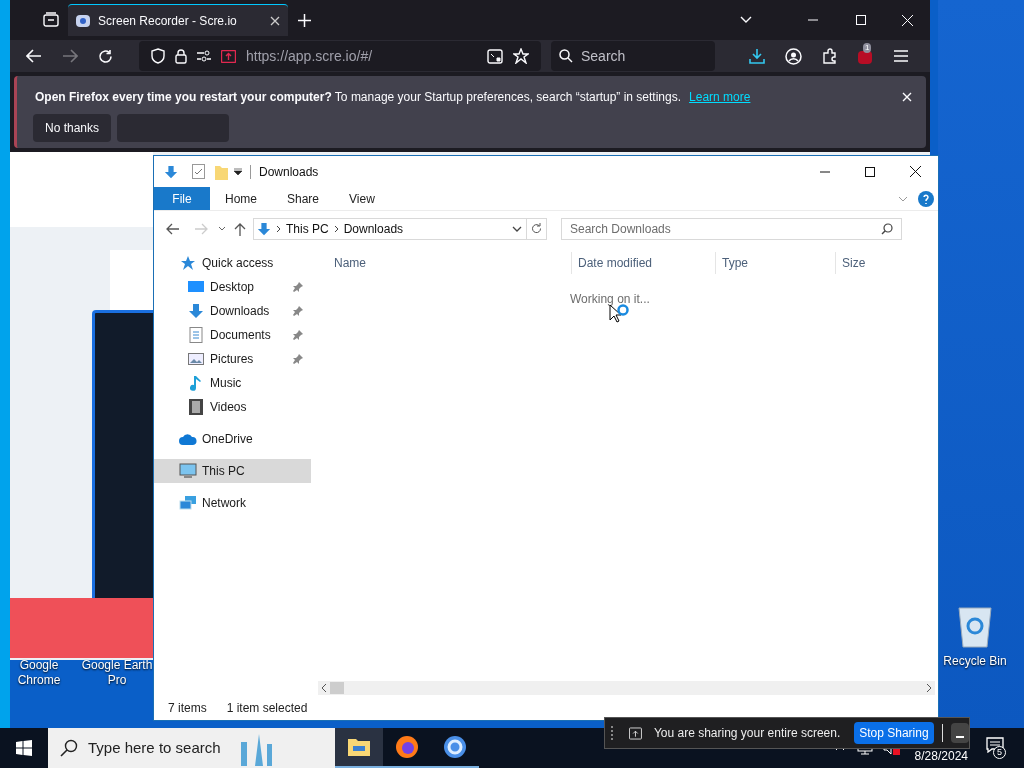 This screenshot has width=1024, height=768. Describe the element at coordinates (635, 733) in the screenshot. I see `share-screen-icon` at that location.